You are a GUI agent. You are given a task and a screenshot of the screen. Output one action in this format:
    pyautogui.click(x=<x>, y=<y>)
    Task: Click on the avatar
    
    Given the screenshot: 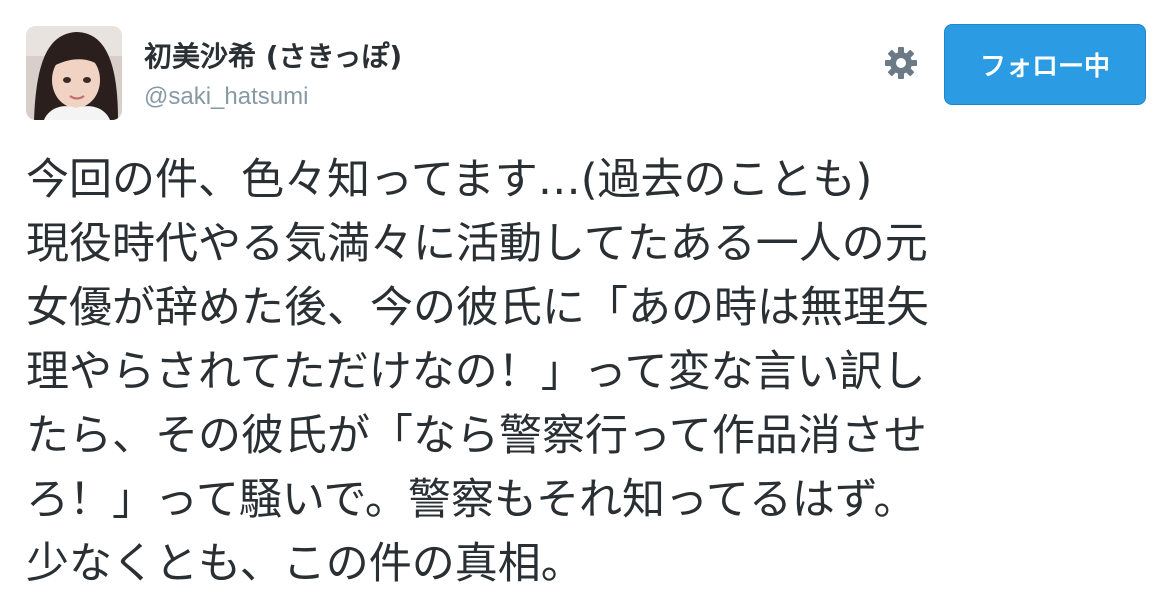 What is the action you would take?
    pyautogui.click(x=74, y=73)
    